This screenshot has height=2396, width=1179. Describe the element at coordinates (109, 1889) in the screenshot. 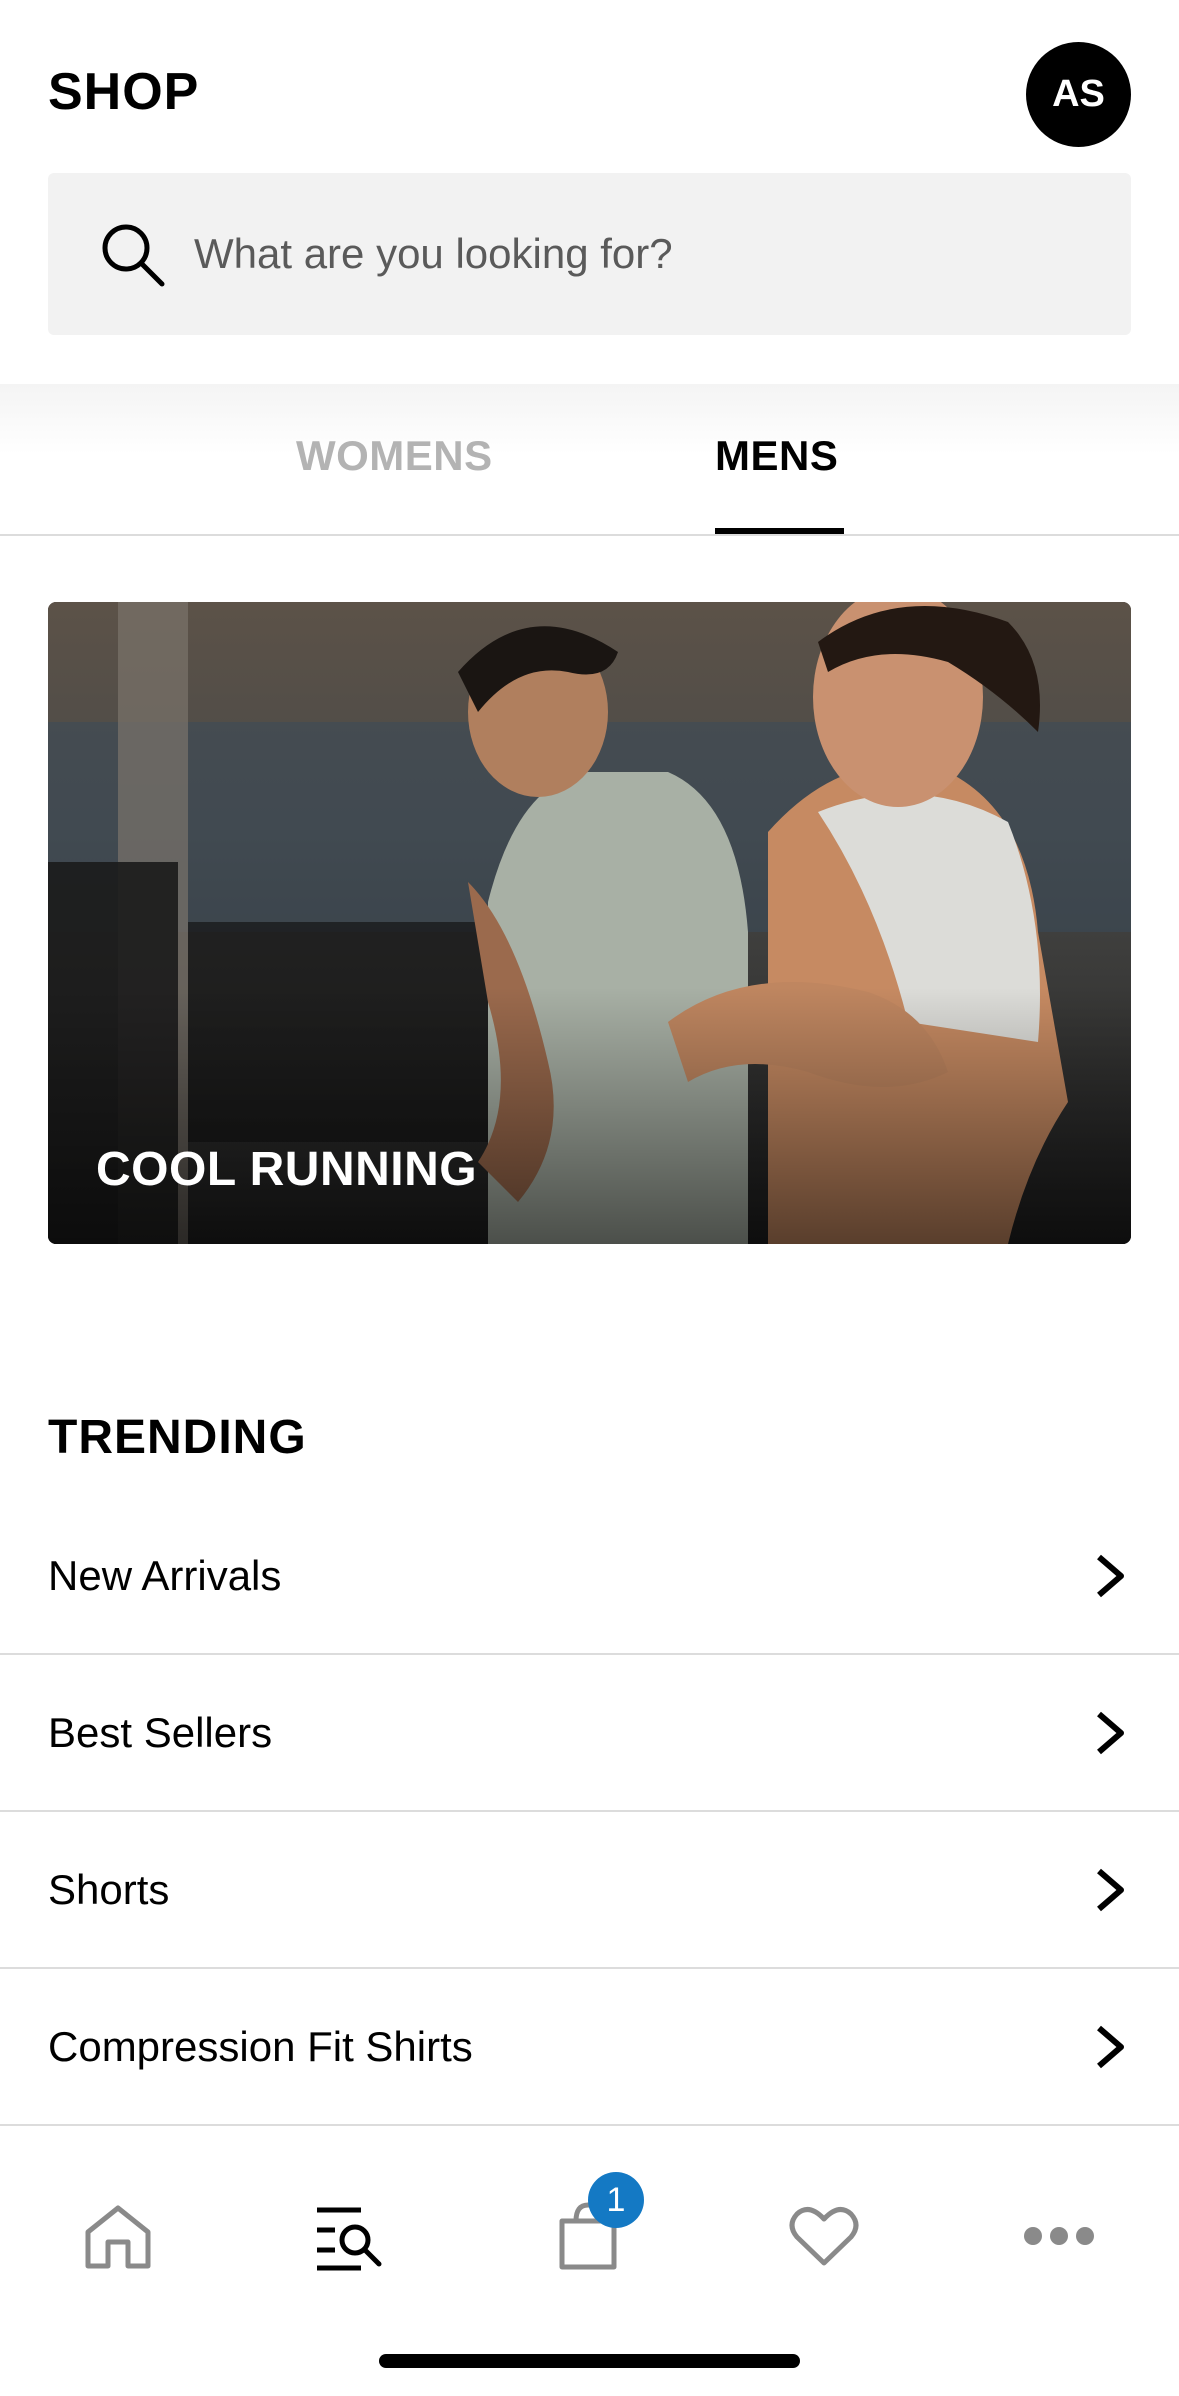

I see `list-item-label: Shorts` at that location.